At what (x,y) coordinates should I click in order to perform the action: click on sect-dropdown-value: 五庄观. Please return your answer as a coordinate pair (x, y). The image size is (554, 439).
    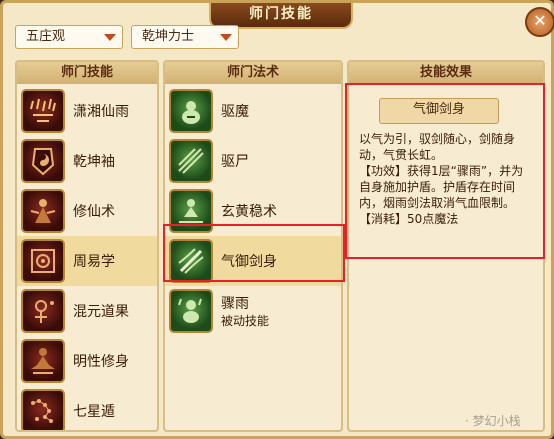
    Looking at the image, I should click on (46, 36).